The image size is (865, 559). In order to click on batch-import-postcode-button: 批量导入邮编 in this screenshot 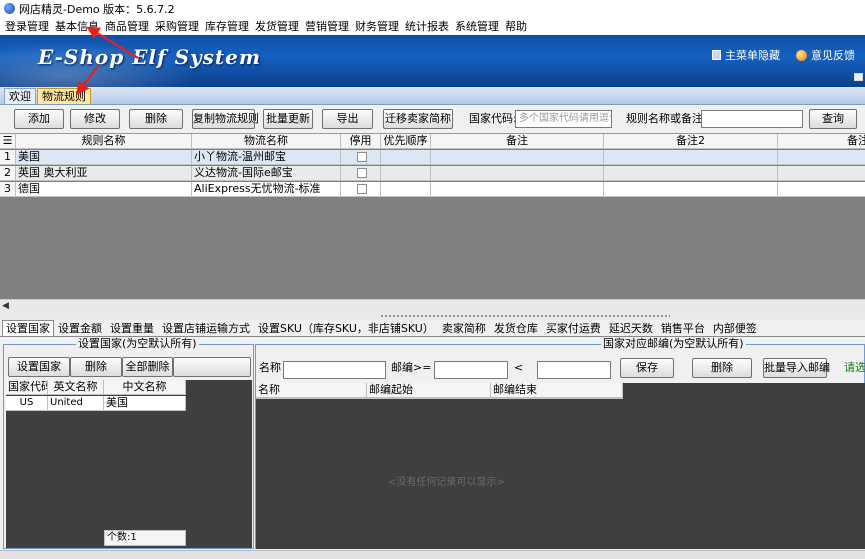, I will do `click(796, 368)`.